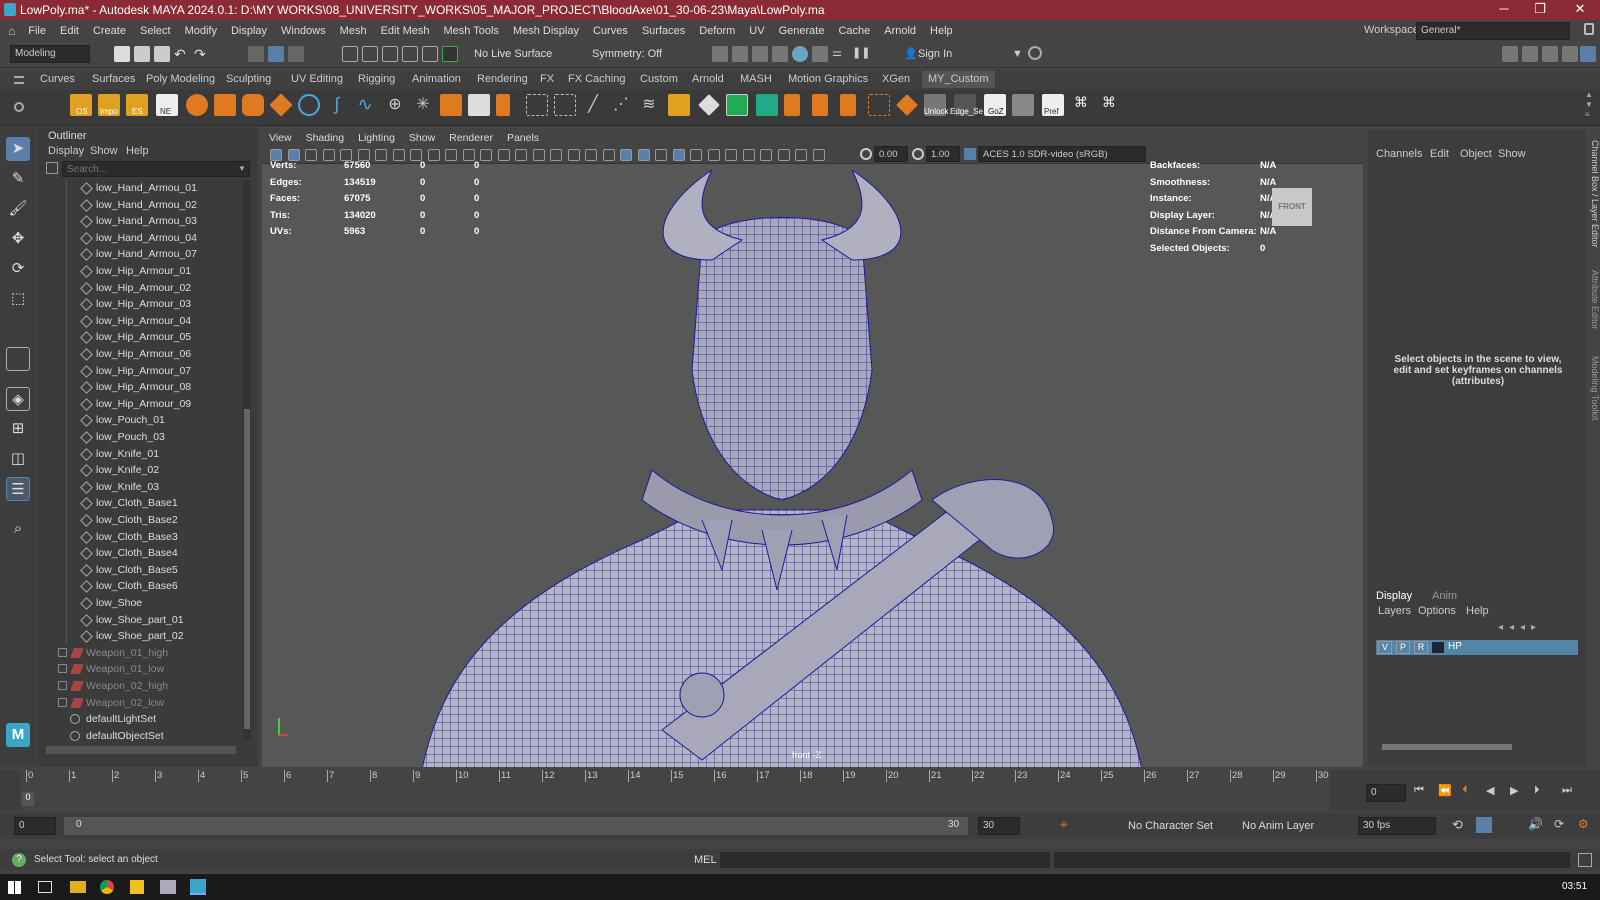 The height and width of the screenshot is (900, 1600). I want to click on shelf-tab-poly-modeling: Poly Modeling, so click(180, 79).